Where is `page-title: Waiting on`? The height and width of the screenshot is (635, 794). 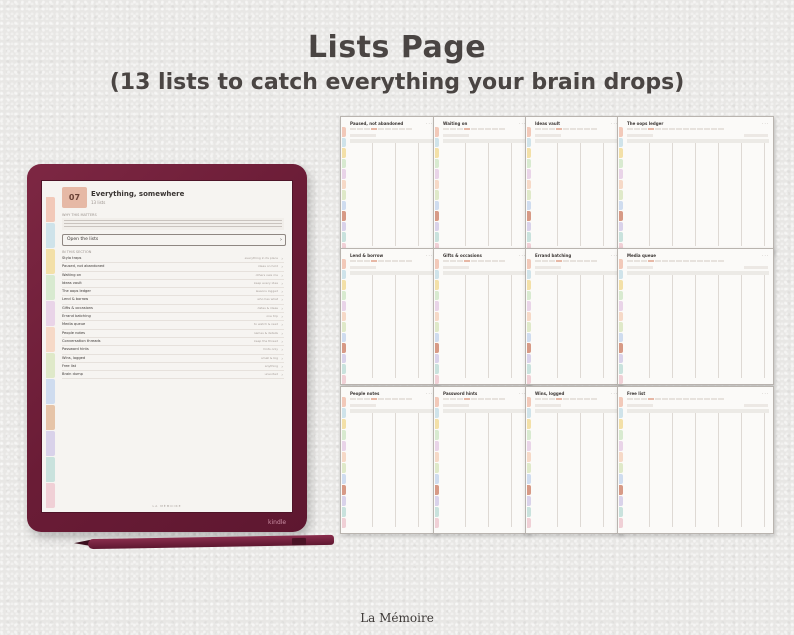
page-title: Waiting on is located at coordinates (455, 123).